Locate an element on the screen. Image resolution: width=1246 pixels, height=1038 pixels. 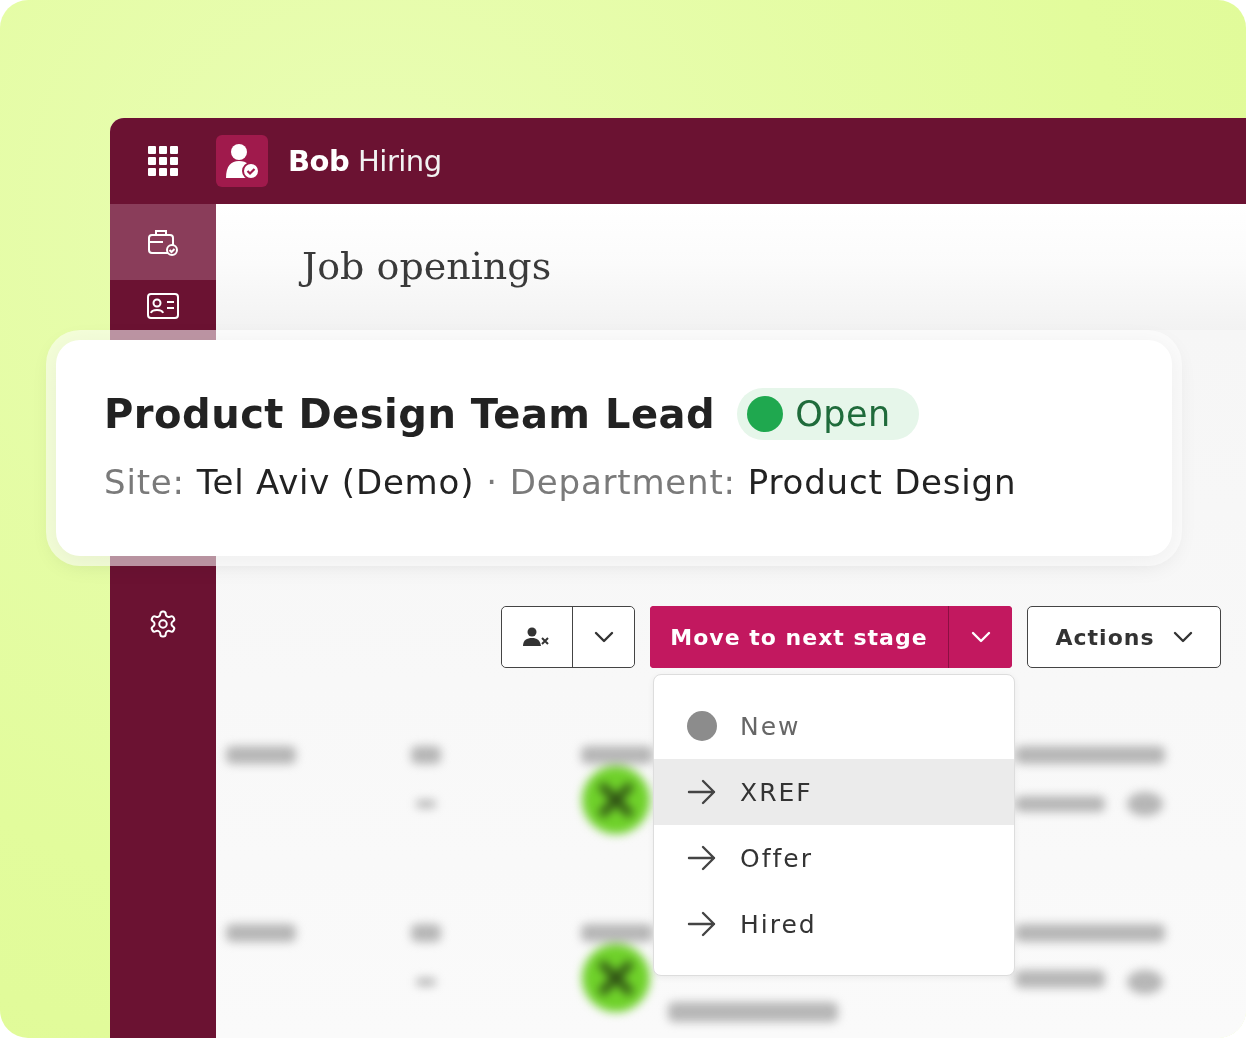
settings-icon is located at coordinates (163, 624).